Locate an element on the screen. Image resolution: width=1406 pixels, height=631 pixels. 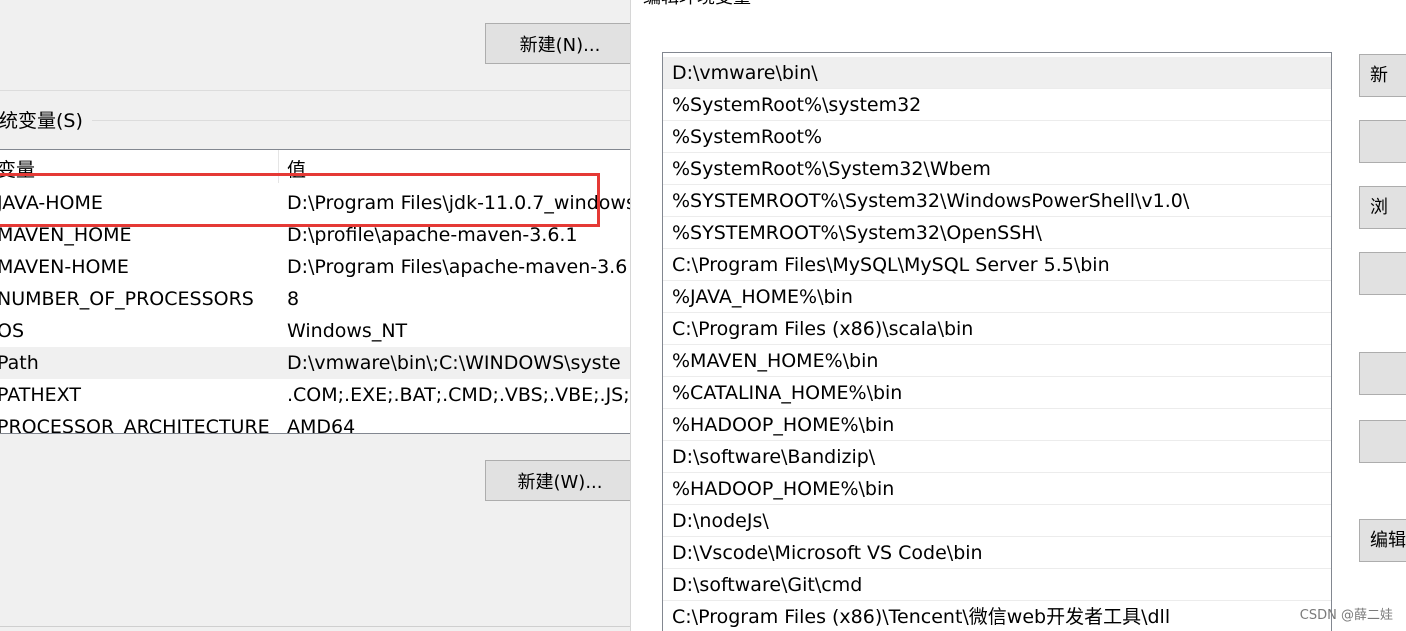
table-row-selected: Path D:\vmware\bin\;C:\WINDOWS\syste is located at coordinates (315, 363).